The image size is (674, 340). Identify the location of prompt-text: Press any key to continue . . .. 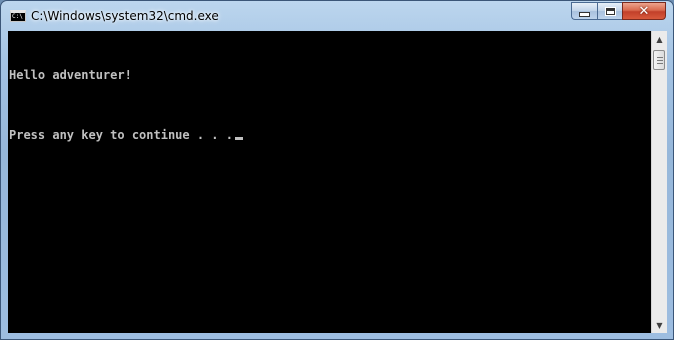
(121, 135).